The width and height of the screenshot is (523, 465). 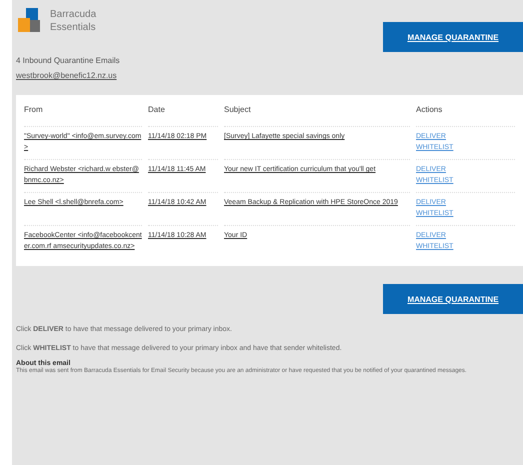 What do you see at coordinates (29, 21) in the screenshot?
I see `logo-icon` at bounding box center [29, 21].